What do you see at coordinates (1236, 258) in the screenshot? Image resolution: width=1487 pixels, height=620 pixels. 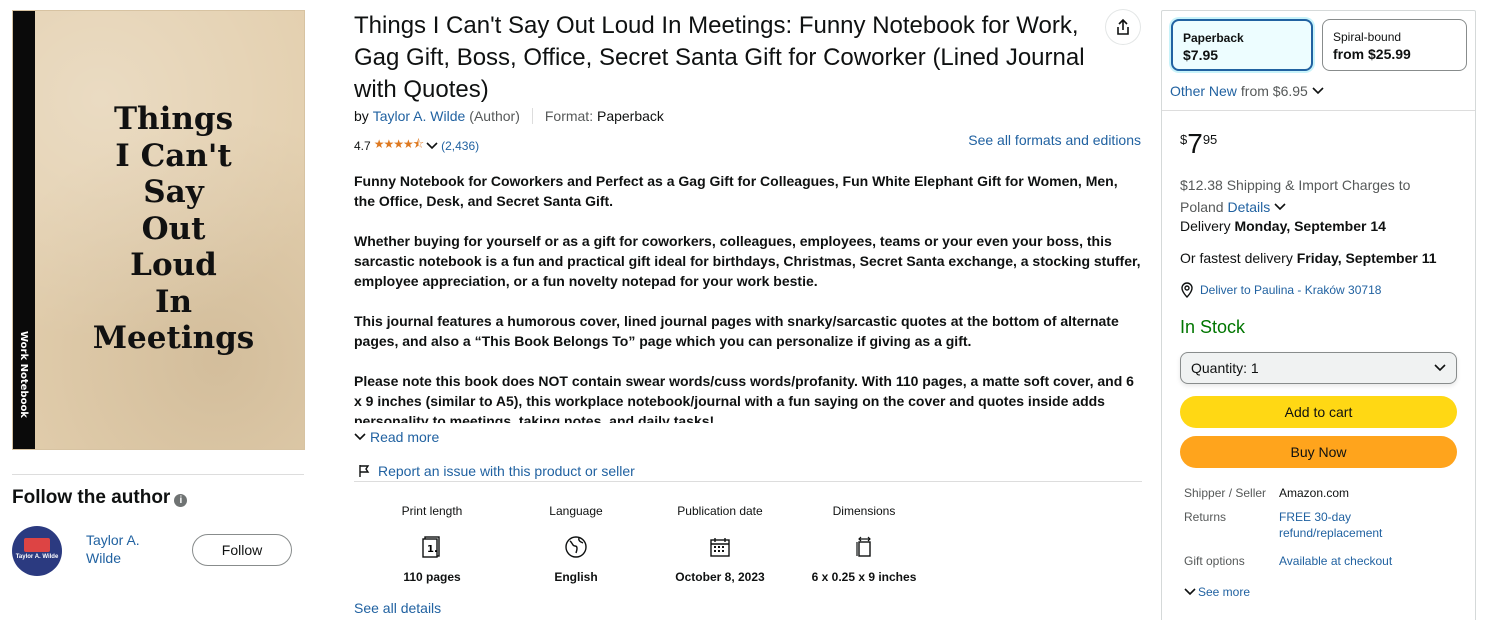 I see `fastest-prefix: Or fastest delivery` at bounding box center [1236, 258].